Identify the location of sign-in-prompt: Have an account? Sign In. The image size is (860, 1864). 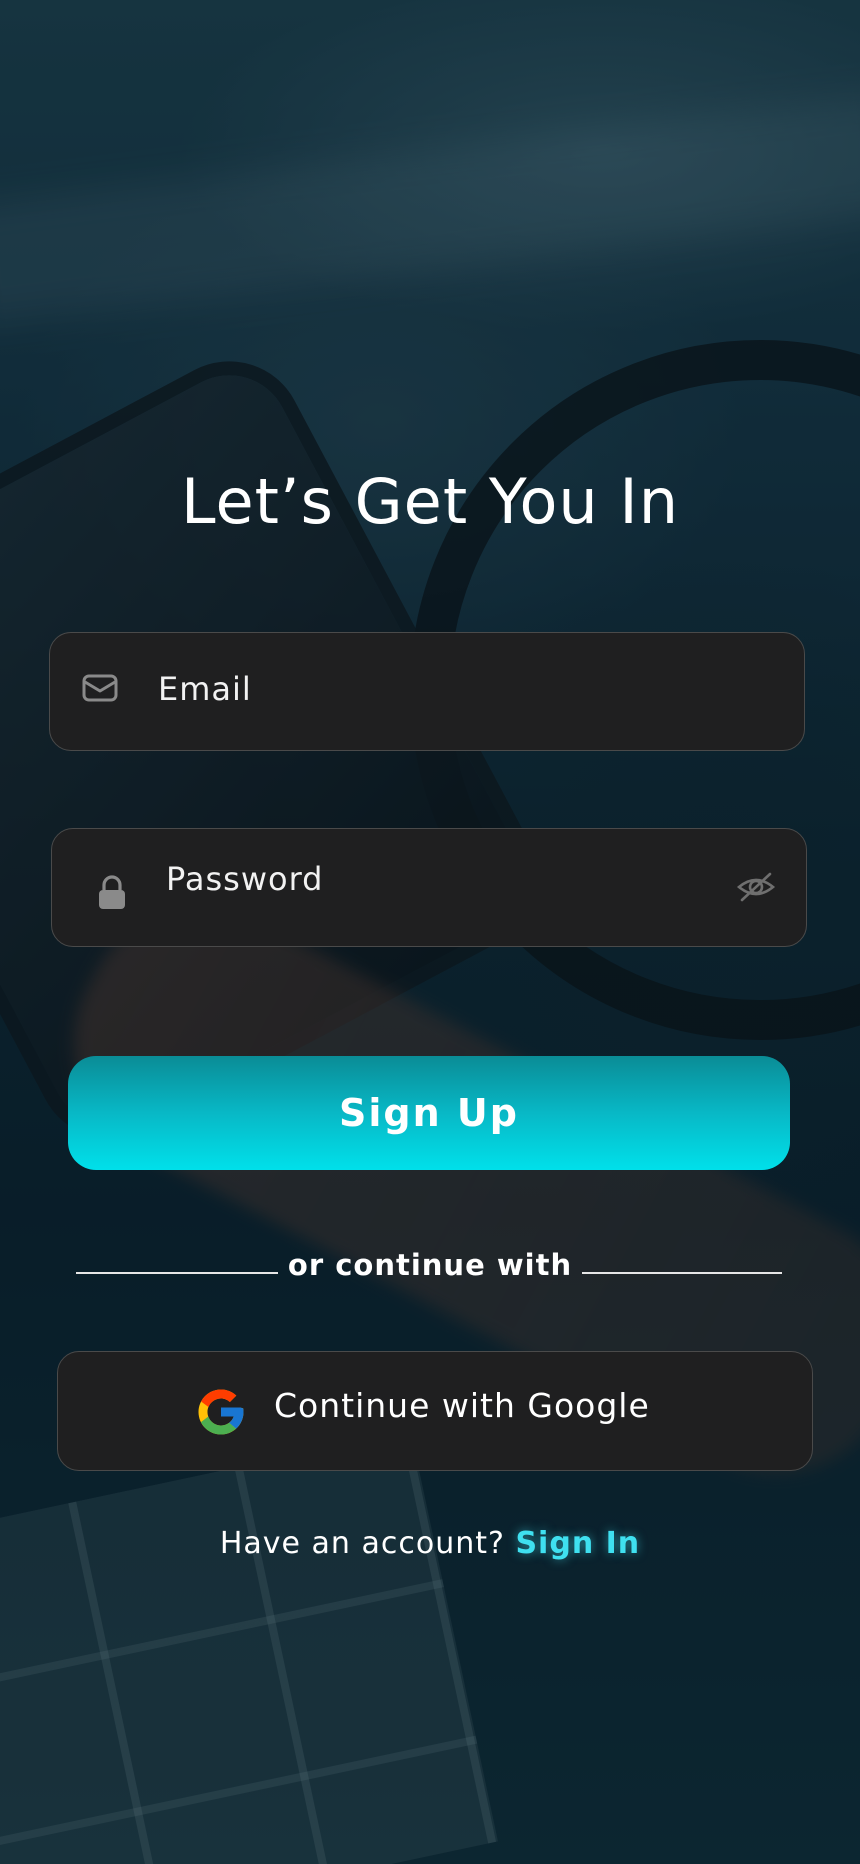
(430, 1543).